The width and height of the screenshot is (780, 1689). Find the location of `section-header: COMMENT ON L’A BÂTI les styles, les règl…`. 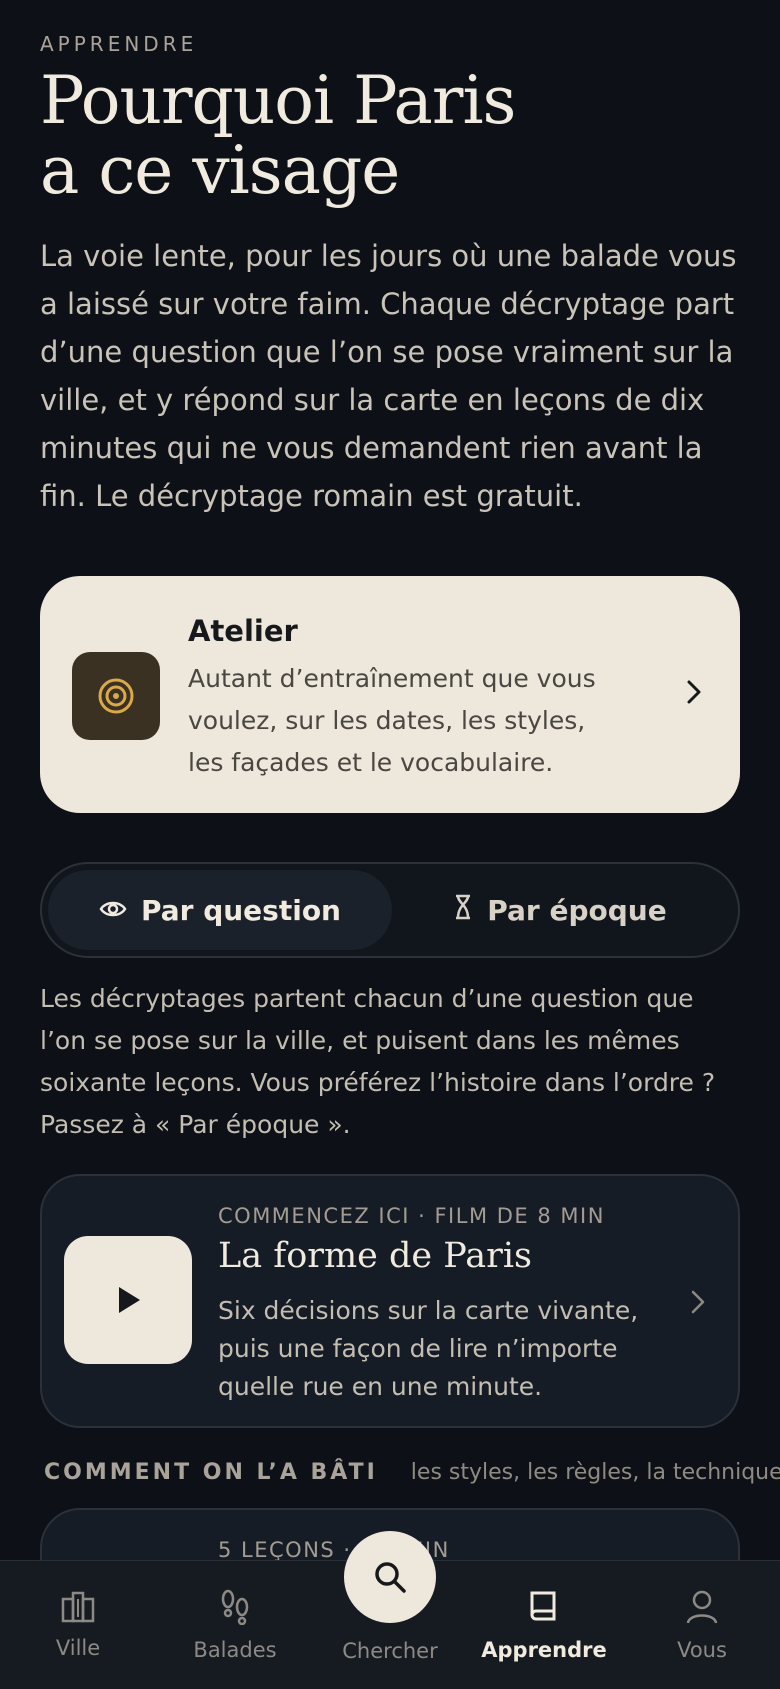

section-header: COMMENT ON L’A BÂTI les styles, les règl… is located at coordinates (412, 1472).